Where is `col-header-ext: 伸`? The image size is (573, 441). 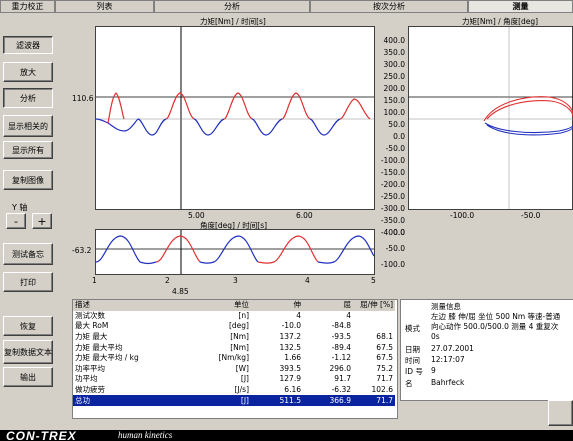 col-header-ext: 伸 is located at coordinates (277, 305).